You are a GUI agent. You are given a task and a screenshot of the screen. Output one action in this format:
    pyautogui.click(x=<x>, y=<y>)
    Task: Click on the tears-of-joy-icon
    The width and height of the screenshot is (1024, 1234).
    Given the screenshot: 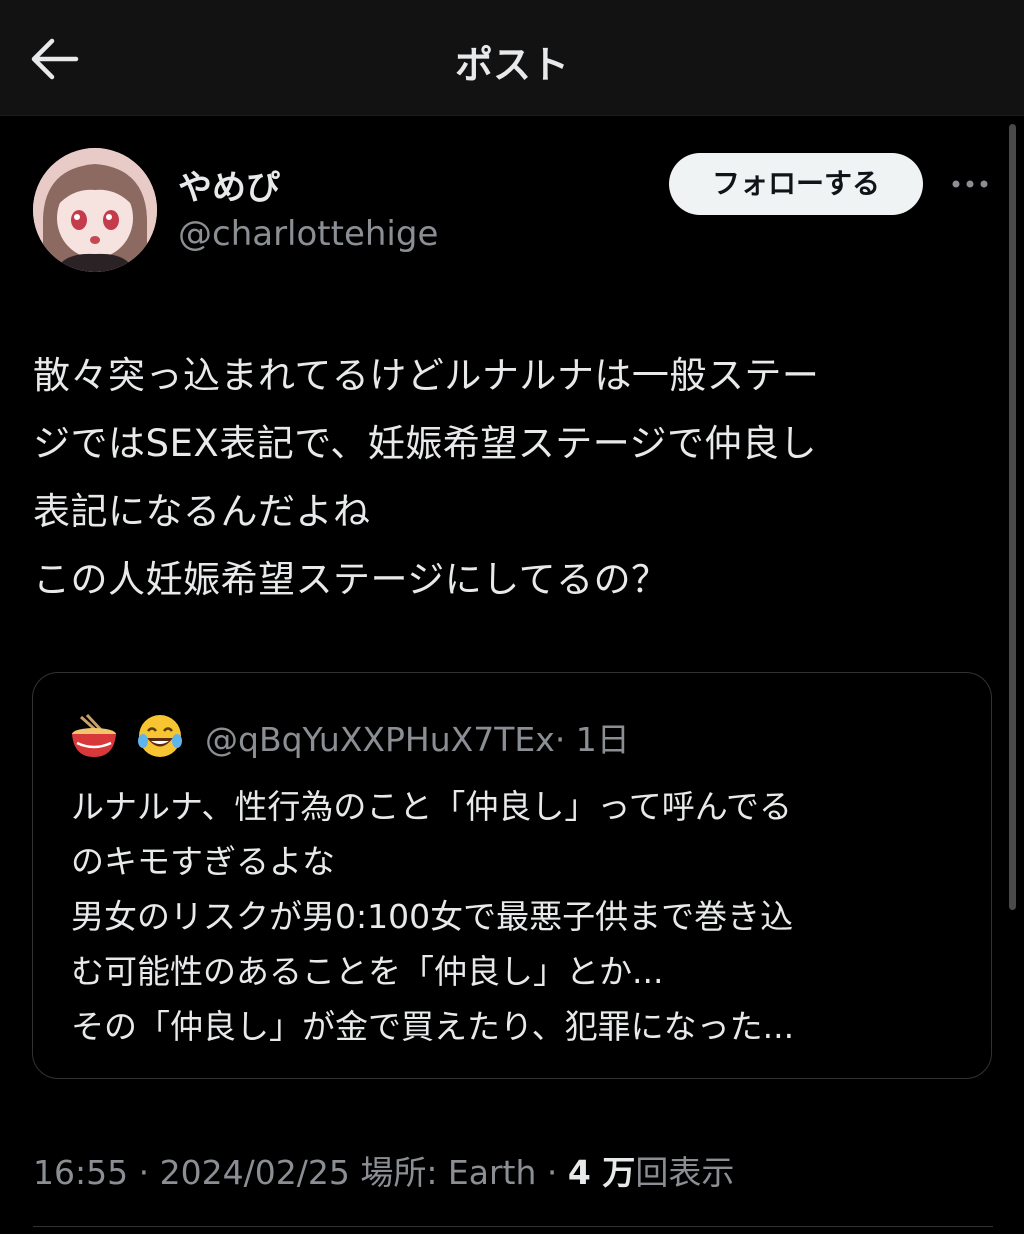 What is the action you would take?
    pyautogui.click(x=160, y=736)
    